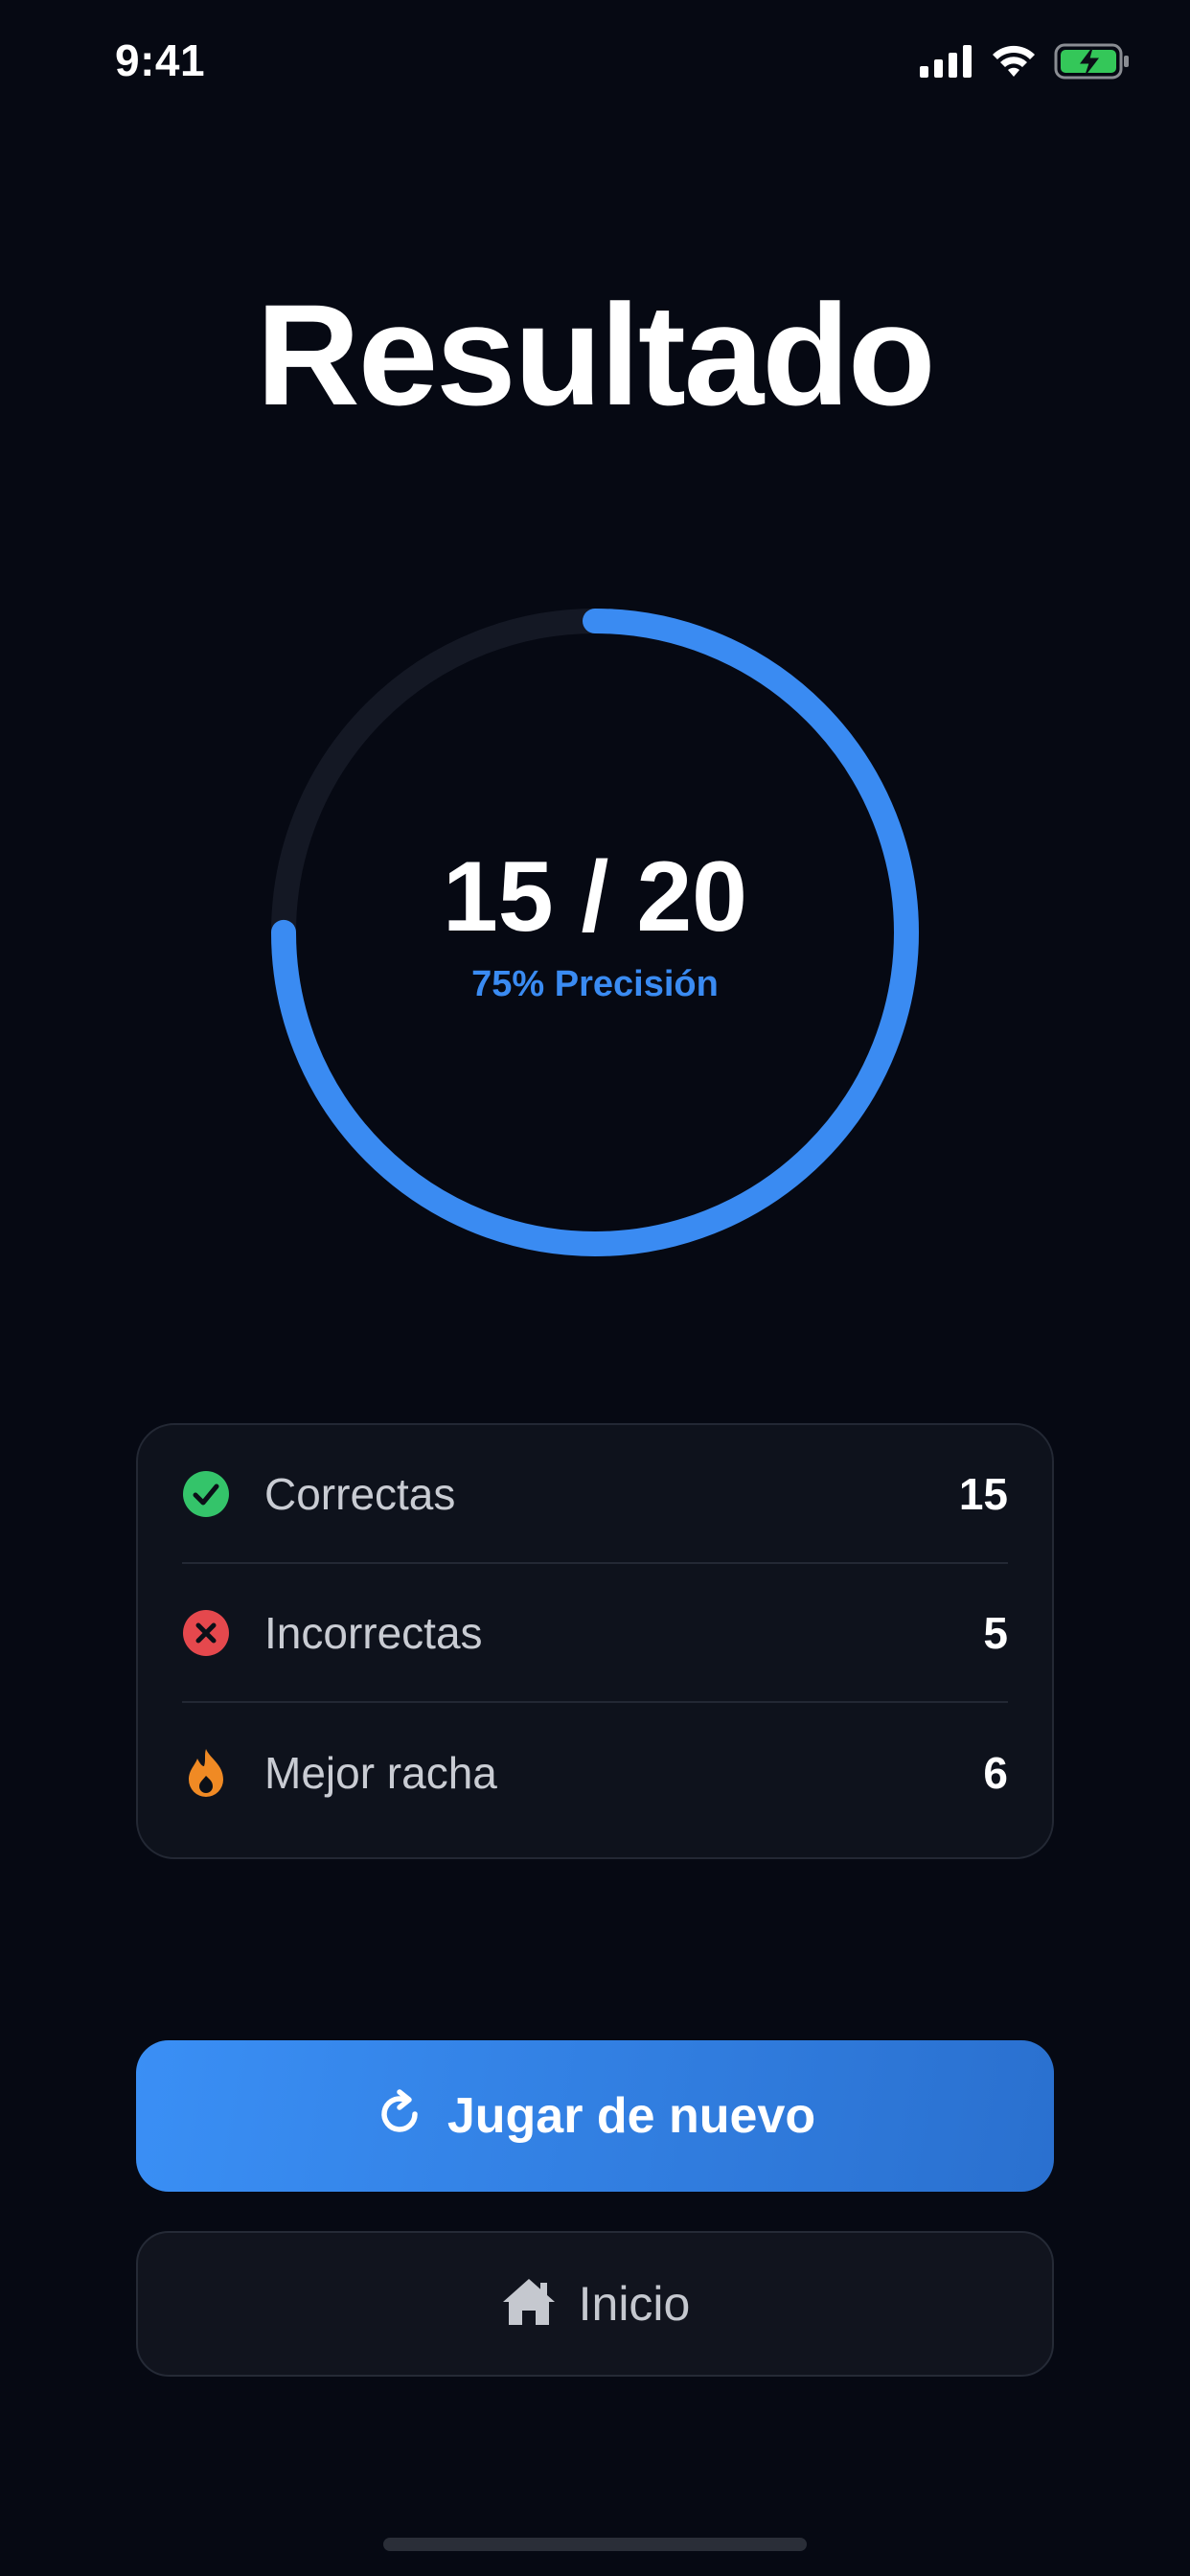 The image size is (1190, 2576). What do you see at coordinates (360, 1493) in the screenshot?
I see `stat-label: Correctas` at bounding box center [360, 1493].